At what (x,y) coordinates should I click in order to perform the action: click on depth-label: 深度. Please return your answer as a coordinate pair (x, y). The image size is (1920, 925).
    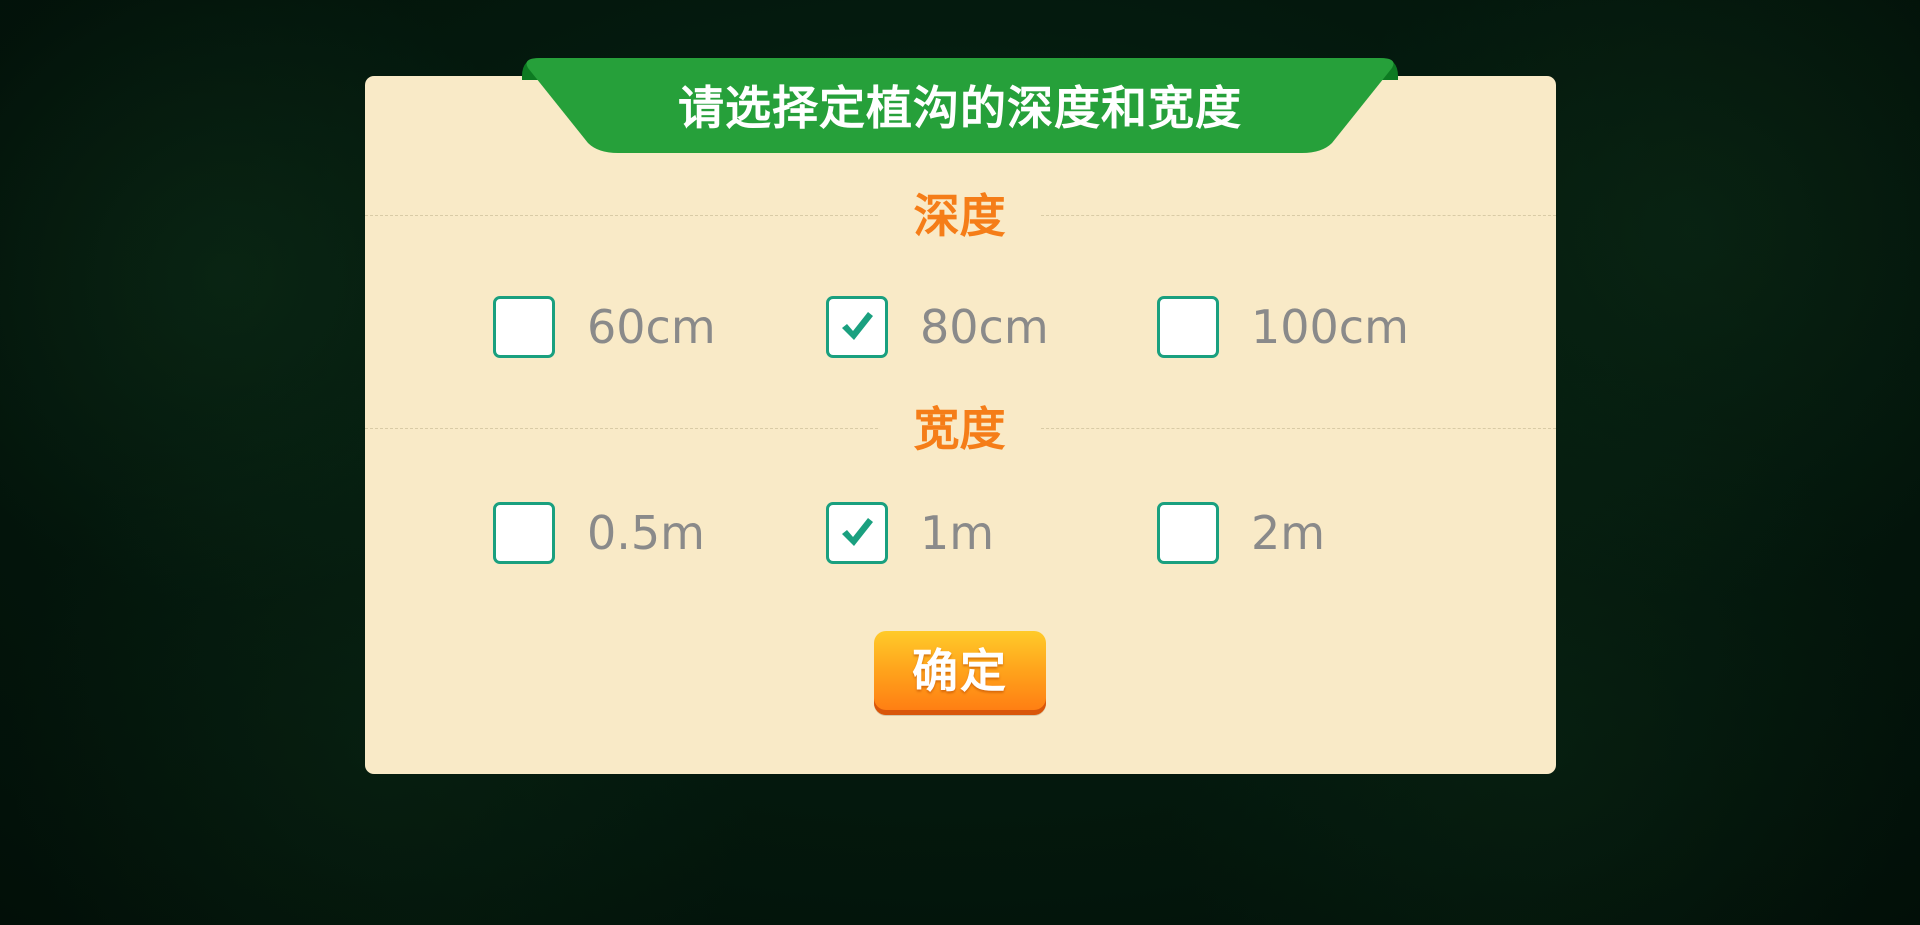
    Looking at the image, I should click on (959, 216).